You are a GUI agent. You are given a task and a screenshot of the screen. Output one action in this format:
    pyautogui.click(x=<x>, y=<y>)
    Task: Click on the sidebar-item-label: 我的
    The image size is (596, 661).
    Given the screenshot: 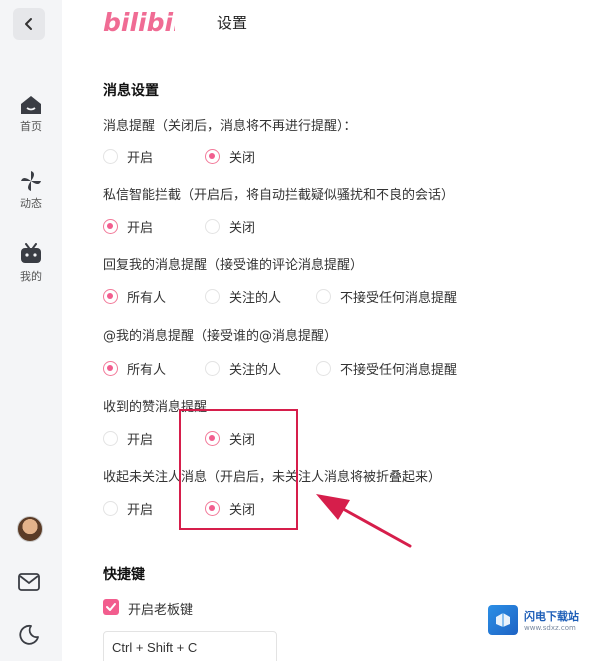 What is the action you would take?
    pyautogui.click(x=31, y=276)
    